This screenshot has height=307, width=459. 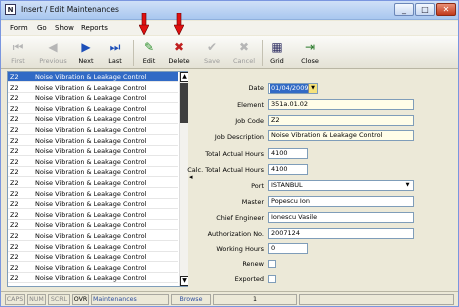 I want to click on close-window-button: ✕, so click(x=446, y=9).